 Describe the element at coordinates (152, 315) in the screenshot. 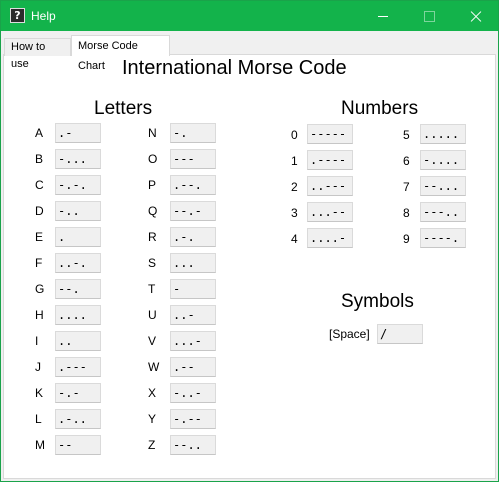

I see `letter-label: U` at that location.